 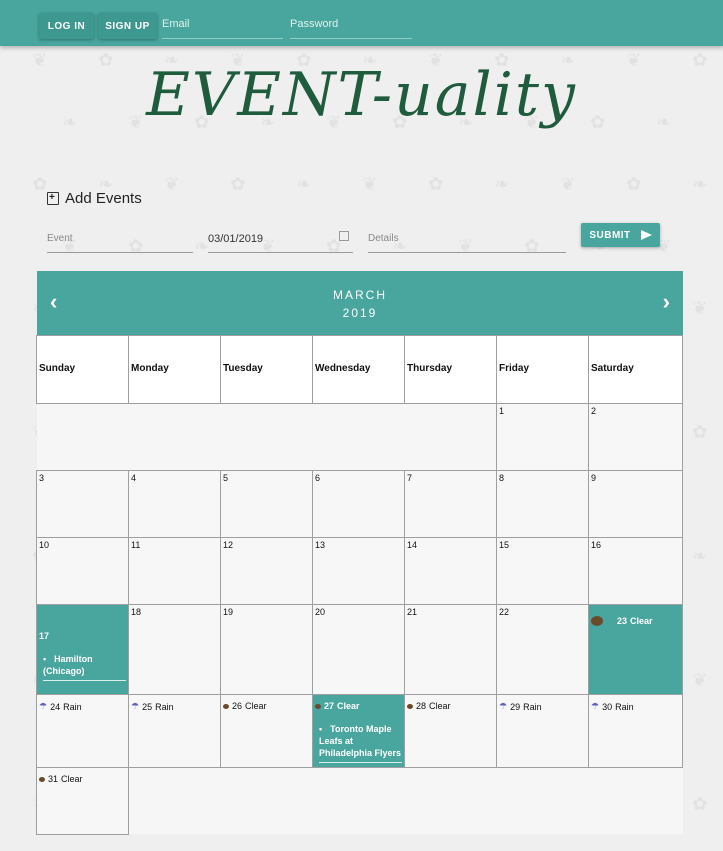 What do you see at coordinates (222, 26) in the screenshot?
I see `email-field: Email` at bounding box center [222, 26].